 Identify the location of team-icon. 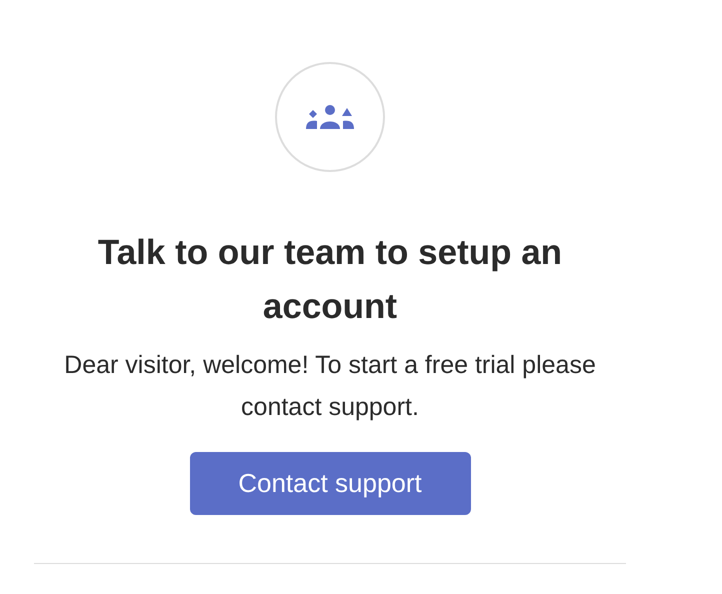
(330, 117).